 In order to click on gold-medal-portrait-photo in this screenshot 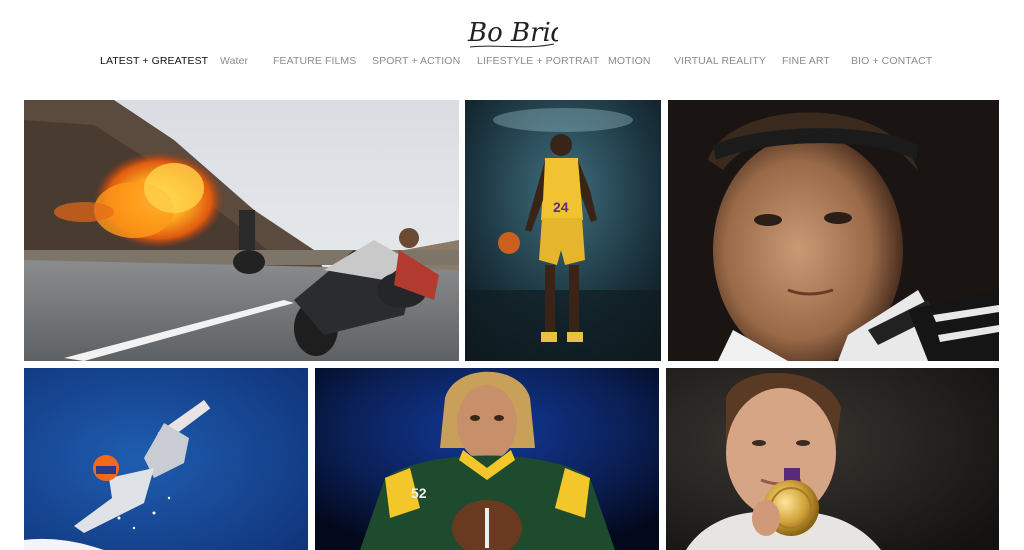, I will do `click(832, 459)`.